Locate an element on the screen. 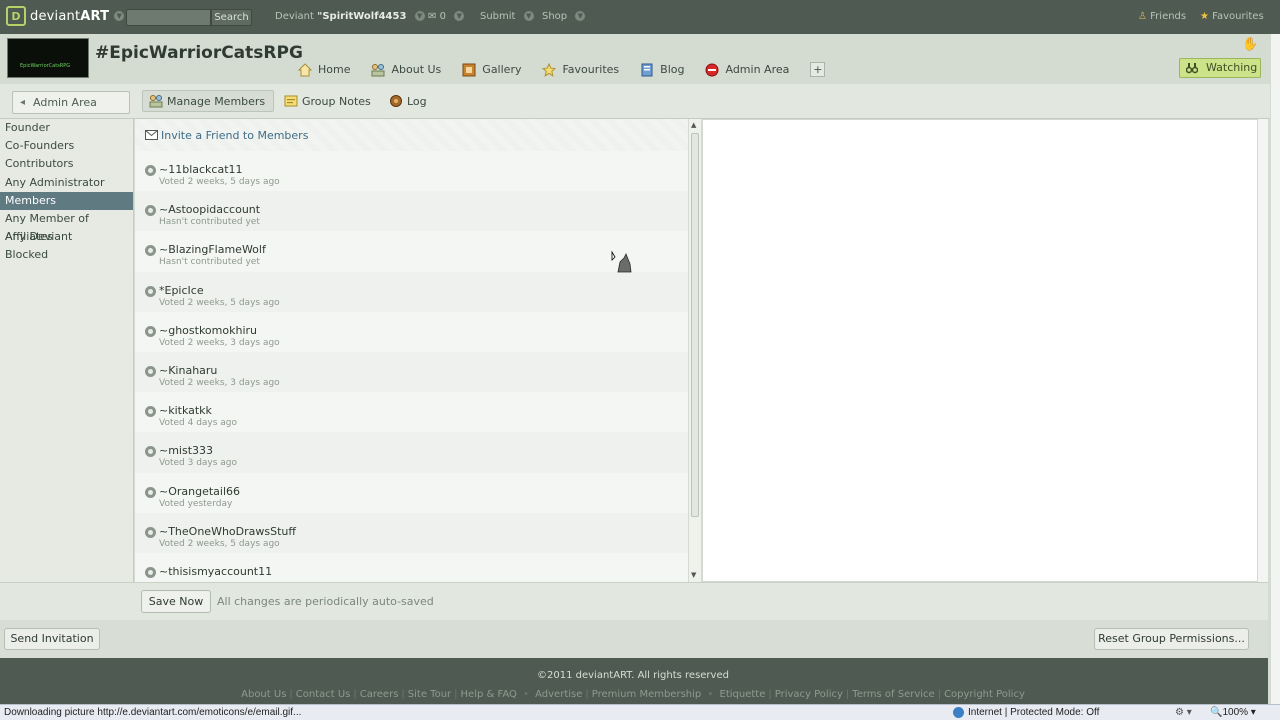  list-item: ~Kinaharu Voted 2 weeks, 3 days ago is located at coordinates (411, 372).